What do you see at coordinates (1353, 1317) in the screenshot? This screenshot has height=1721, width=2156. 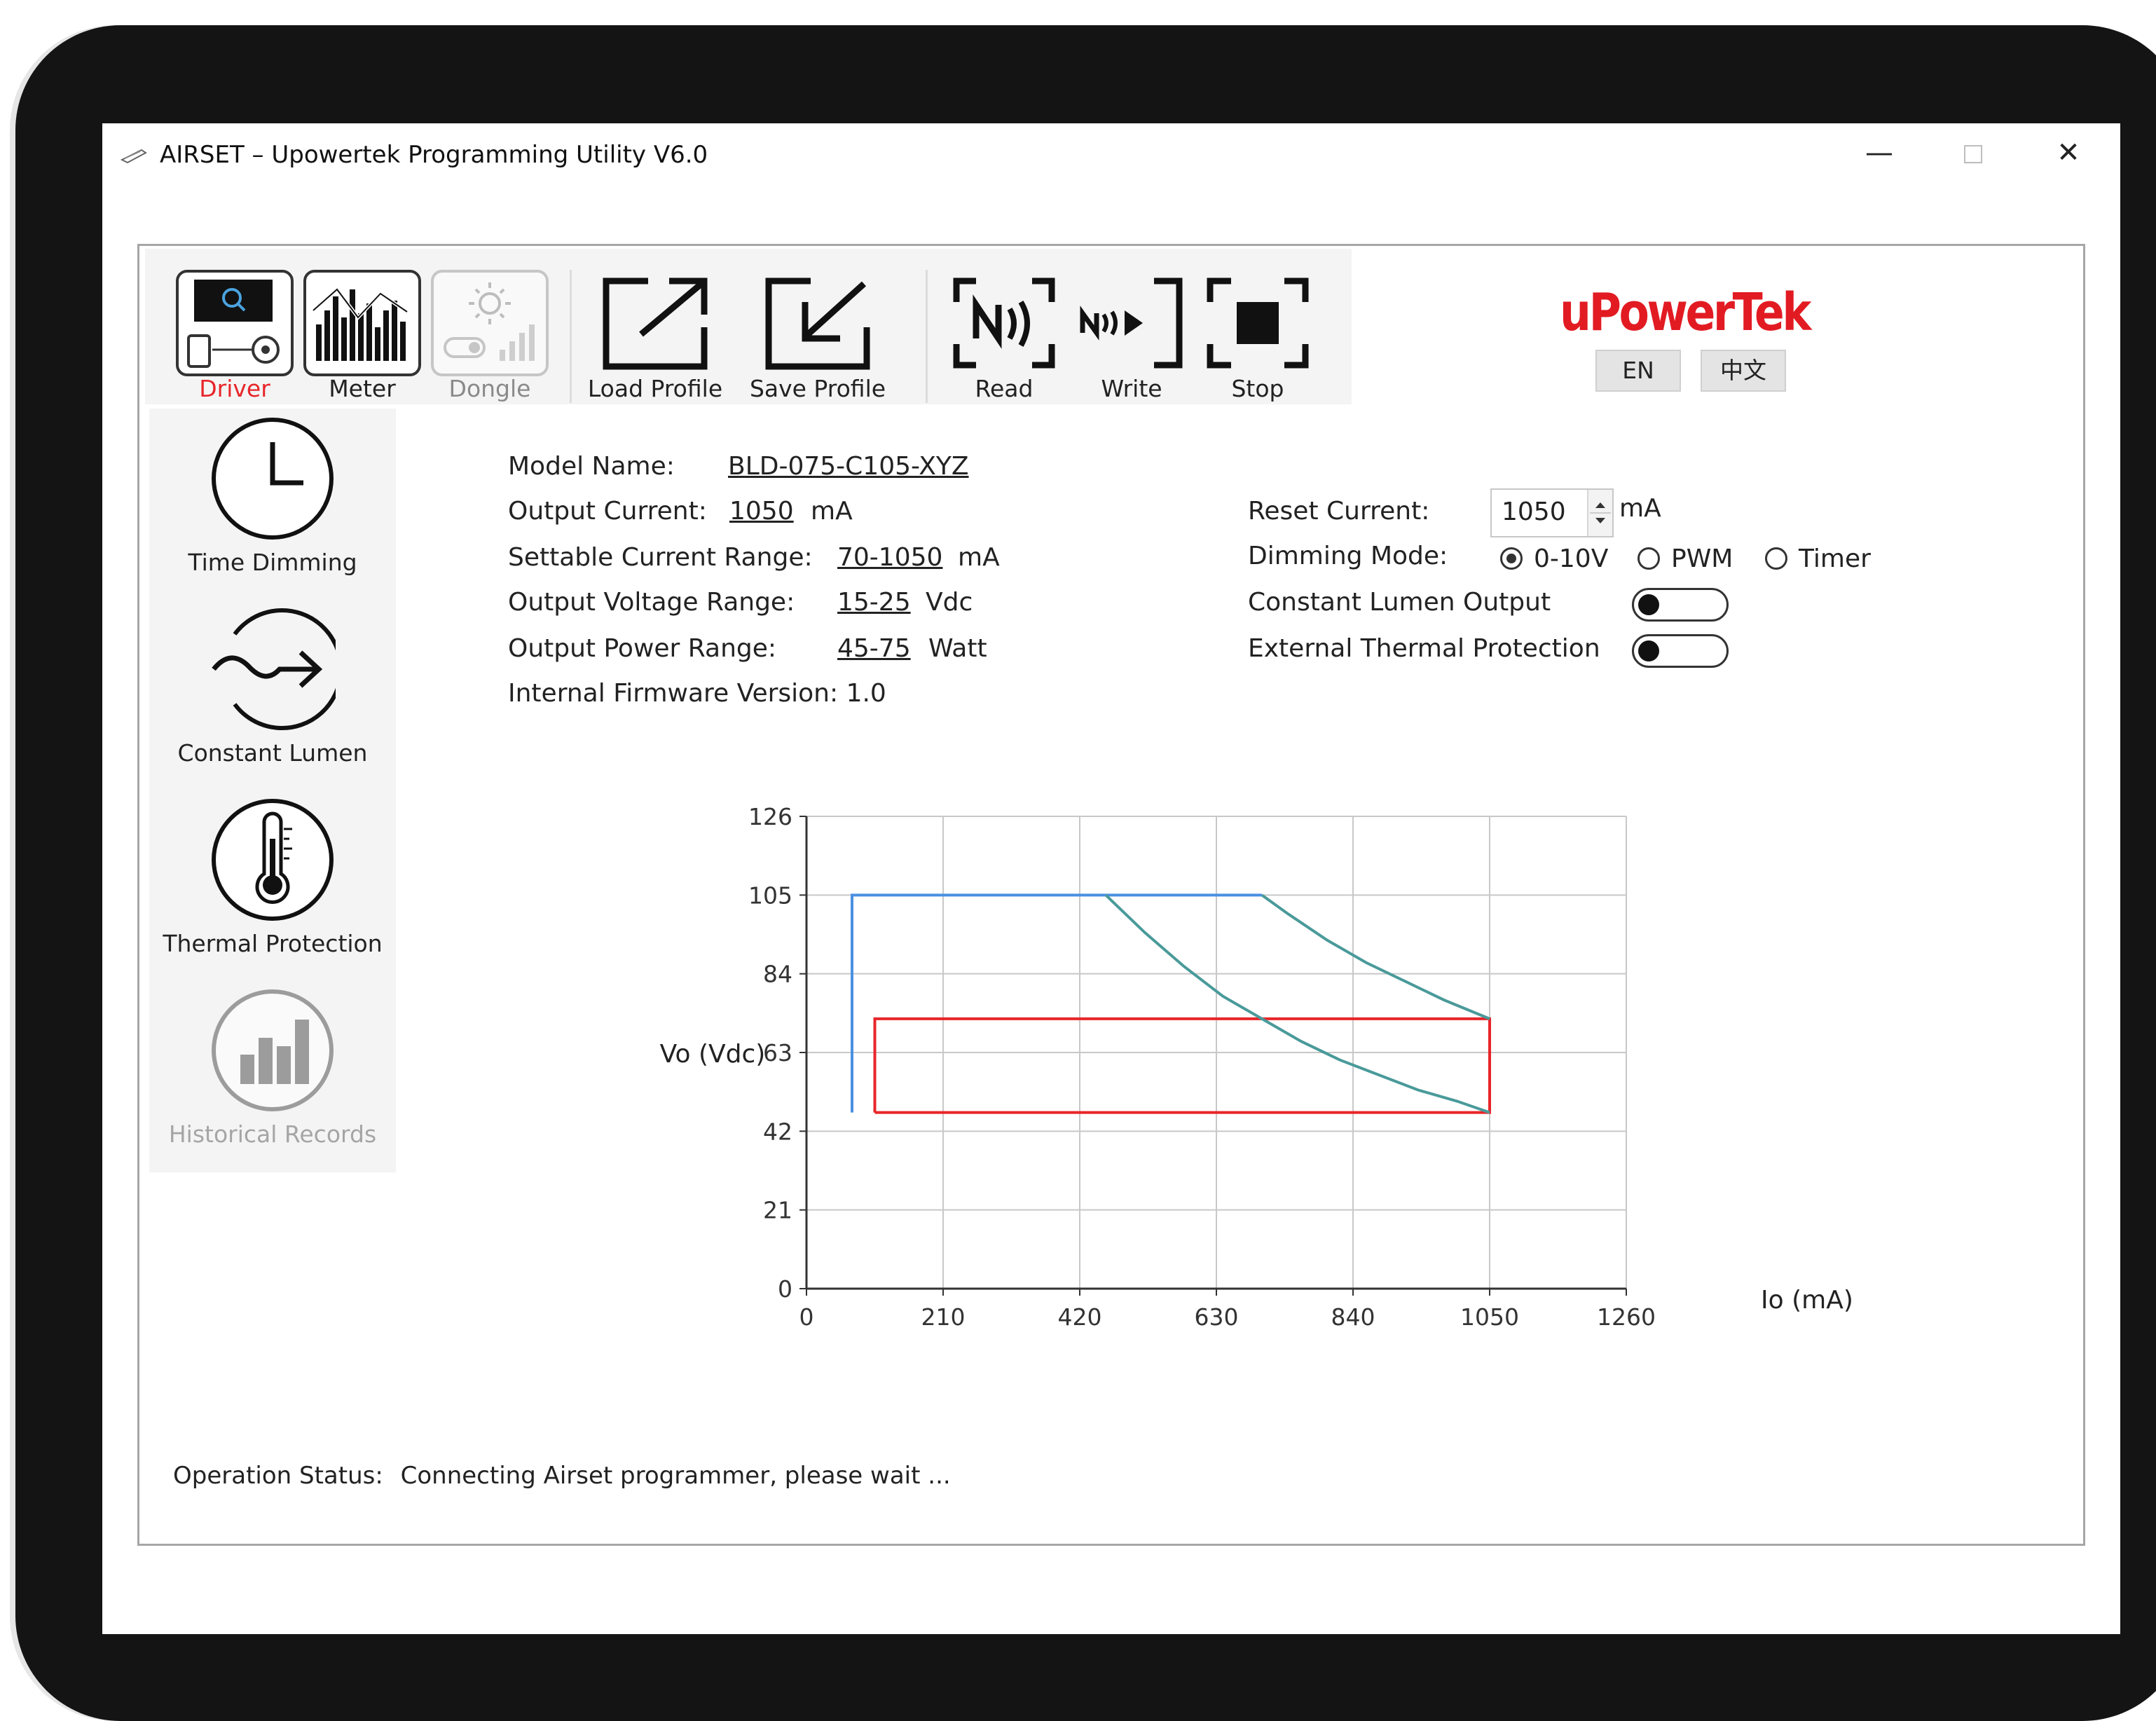 I see `x-tick-label: 840` at bounding box center [1353, 1317].